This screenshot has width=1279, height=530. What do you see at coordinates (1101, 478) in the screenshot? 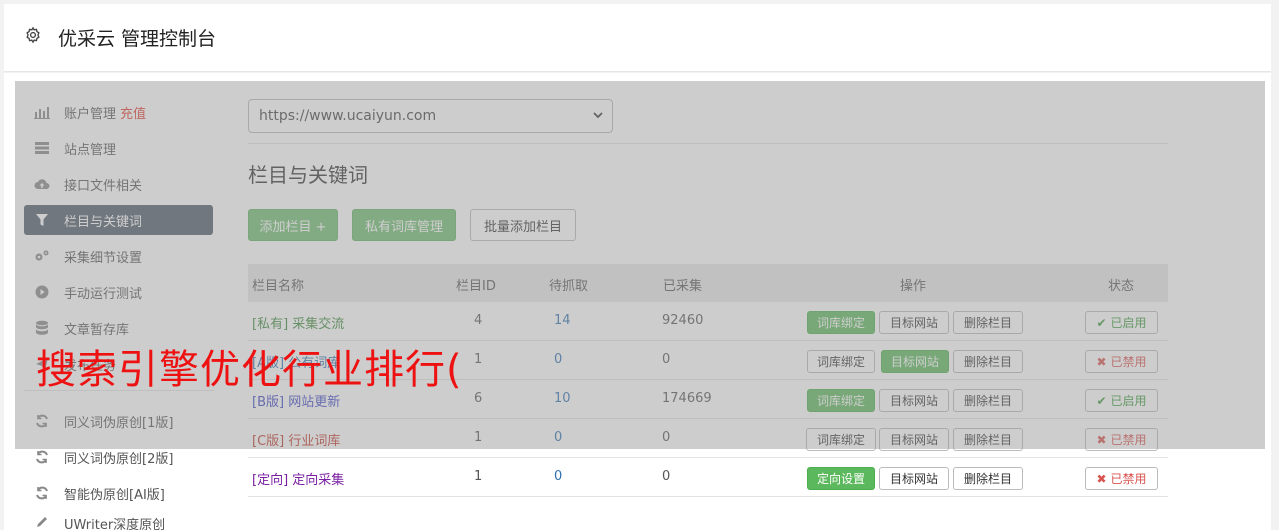
I see `close-icon: ✖` at bounding box center [1101, 478].